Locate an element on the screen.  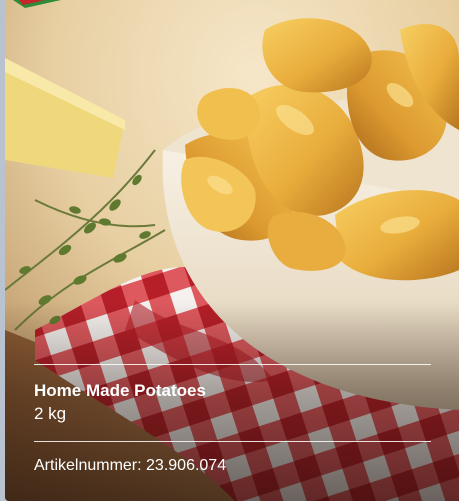
divider-top is located at coordinates (232, 364).